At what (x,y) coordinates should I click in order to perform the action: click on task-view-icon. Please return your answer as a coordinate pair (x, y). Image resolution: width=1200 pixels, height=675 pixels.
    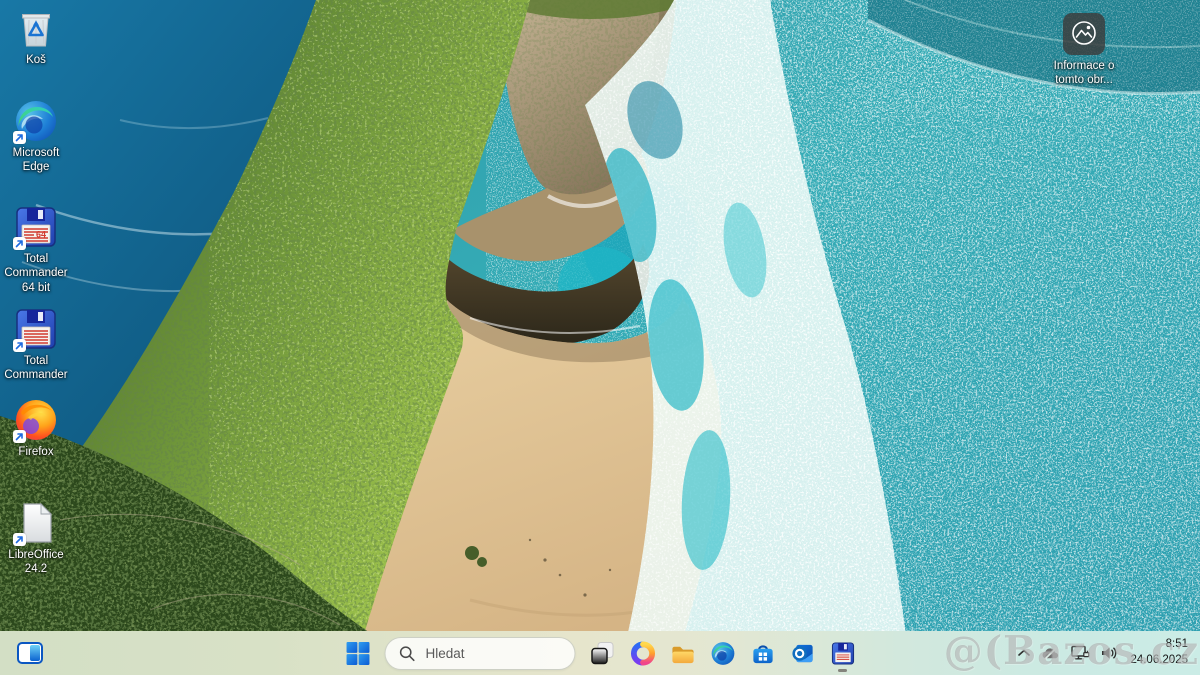
    Looking at the image, I should click on (602, 653).